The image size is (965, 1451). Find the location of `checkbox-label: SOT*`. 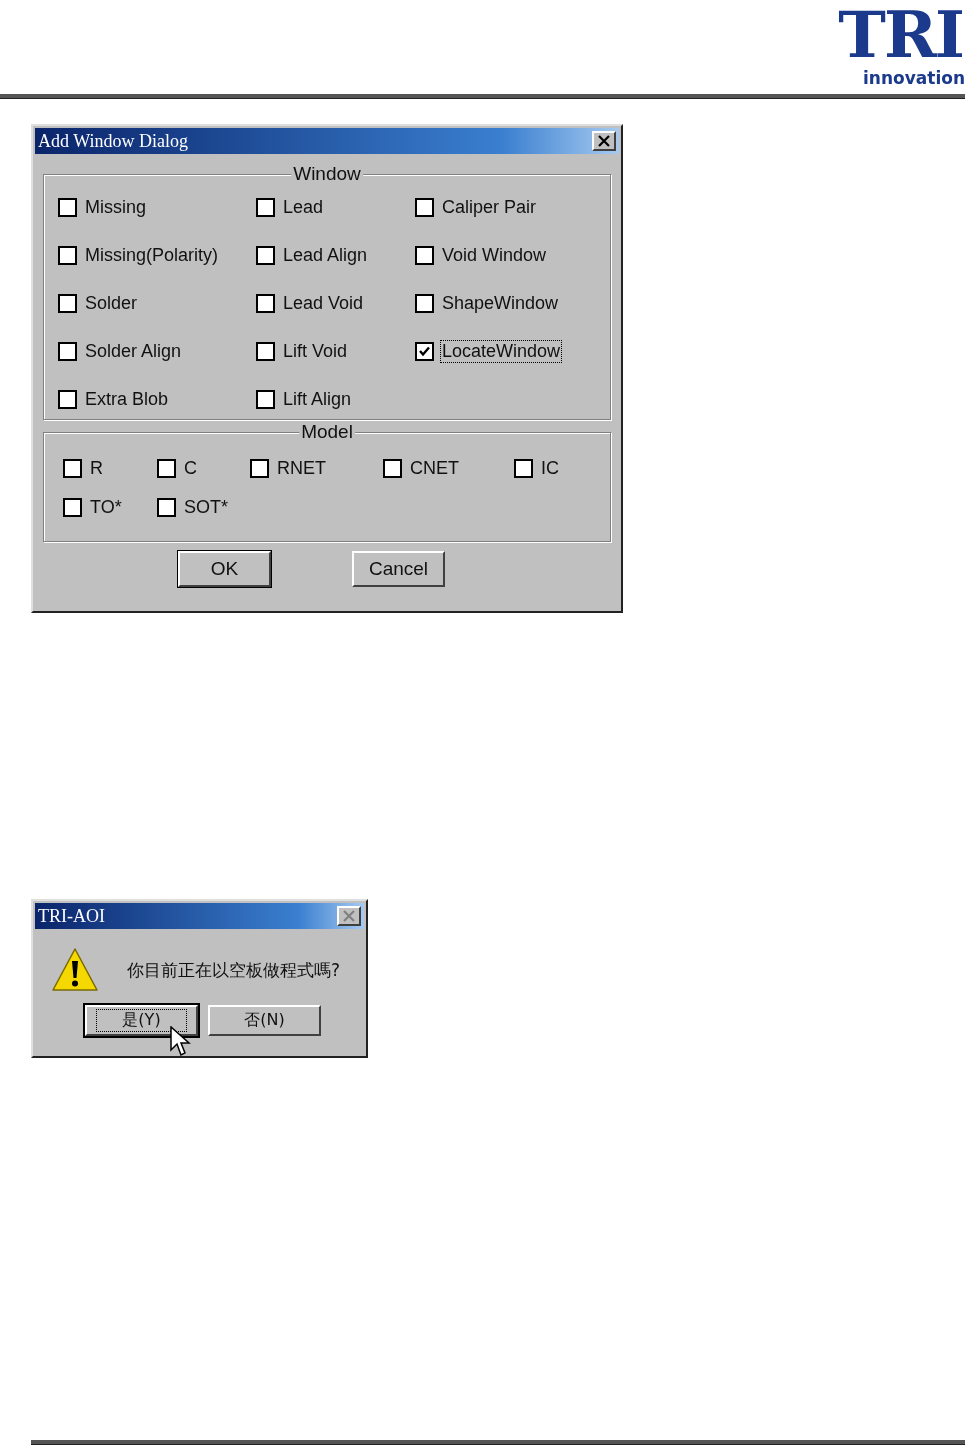

checkbox-label: SOT* is located at coordinates (206, 507).